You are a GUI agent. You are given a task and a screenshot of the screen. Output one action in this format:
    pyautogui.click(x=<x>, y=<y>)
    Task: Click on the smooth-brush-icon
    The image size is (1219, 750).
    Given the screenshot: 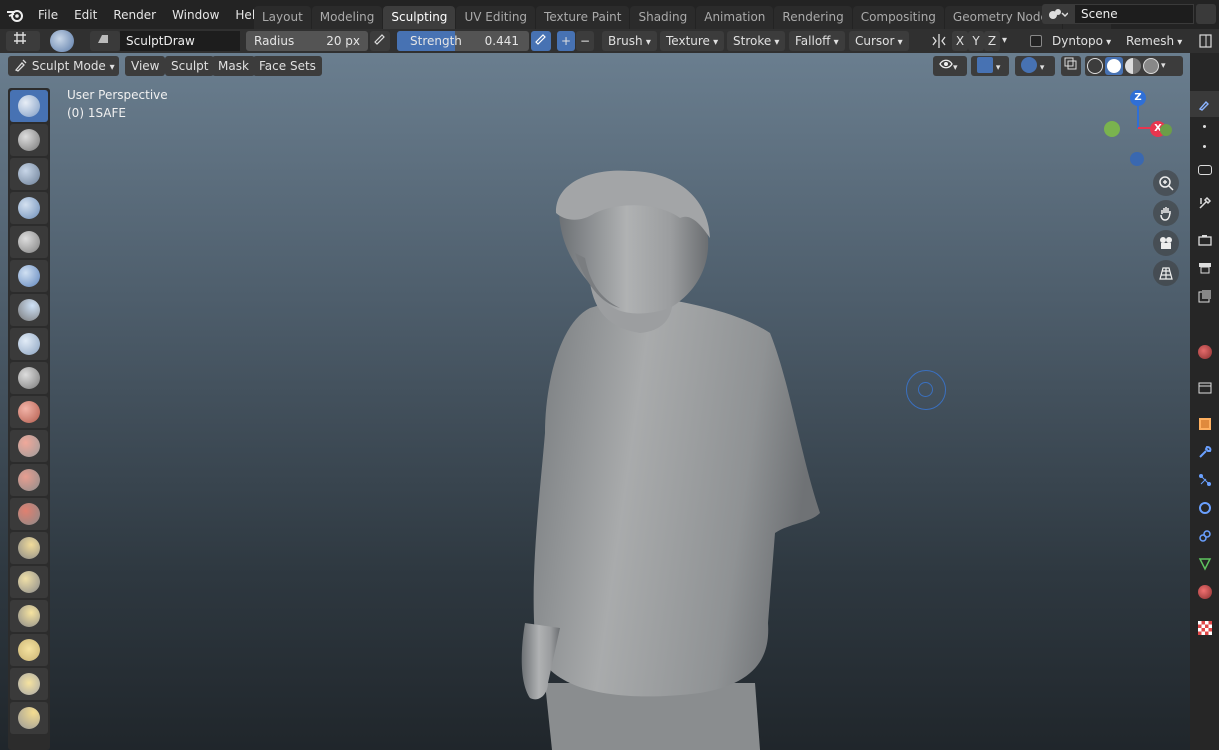 What is the action you would take?
    pyautogui.click(x=29, y=412)
    